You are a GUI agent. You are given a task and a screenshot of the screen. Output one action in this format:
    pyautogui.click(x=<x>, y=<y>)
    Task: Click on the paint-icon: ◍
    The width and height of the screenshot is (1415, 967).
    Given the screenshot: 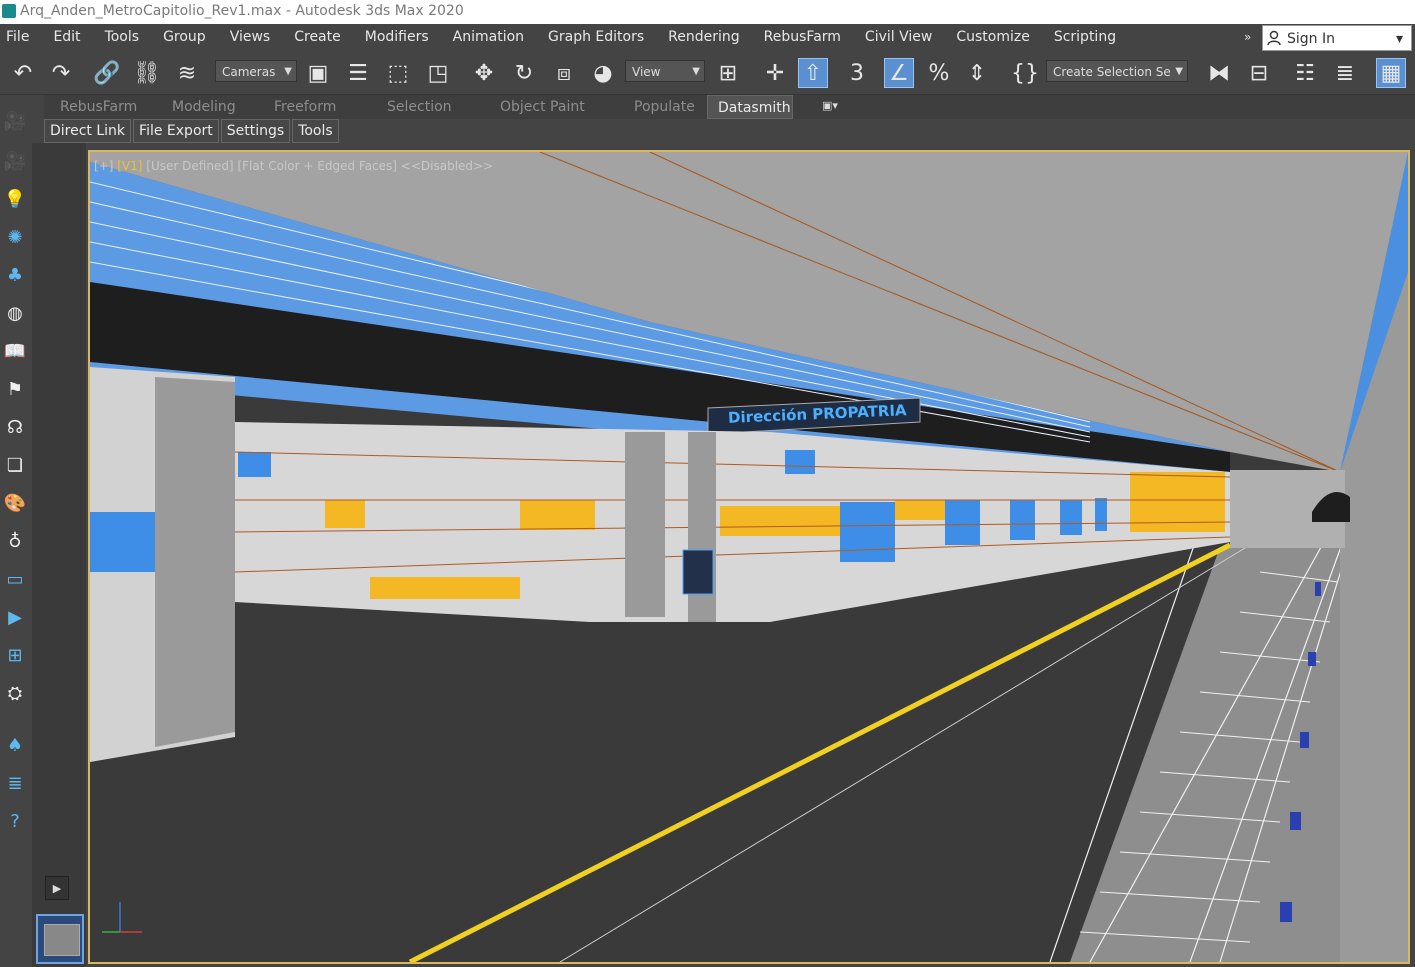 What is the action you would take?
    pyautogui.click(x=15, y=313)
    